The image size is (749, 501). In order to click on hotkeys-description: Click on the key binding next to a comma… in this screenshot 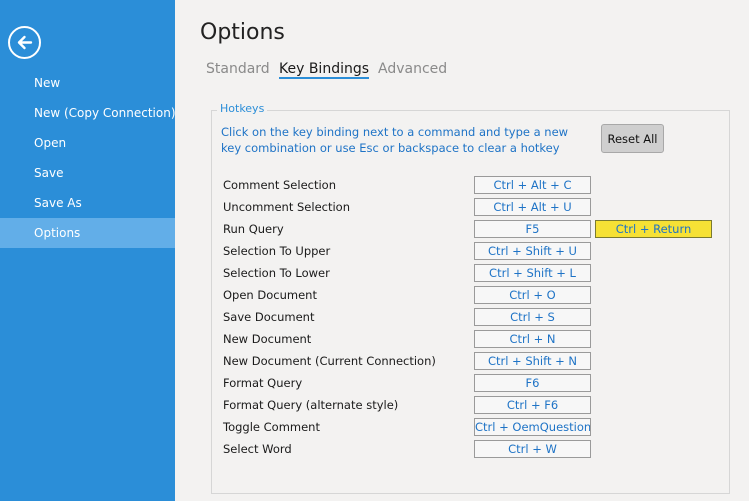, I will do `click(395, 140)`.